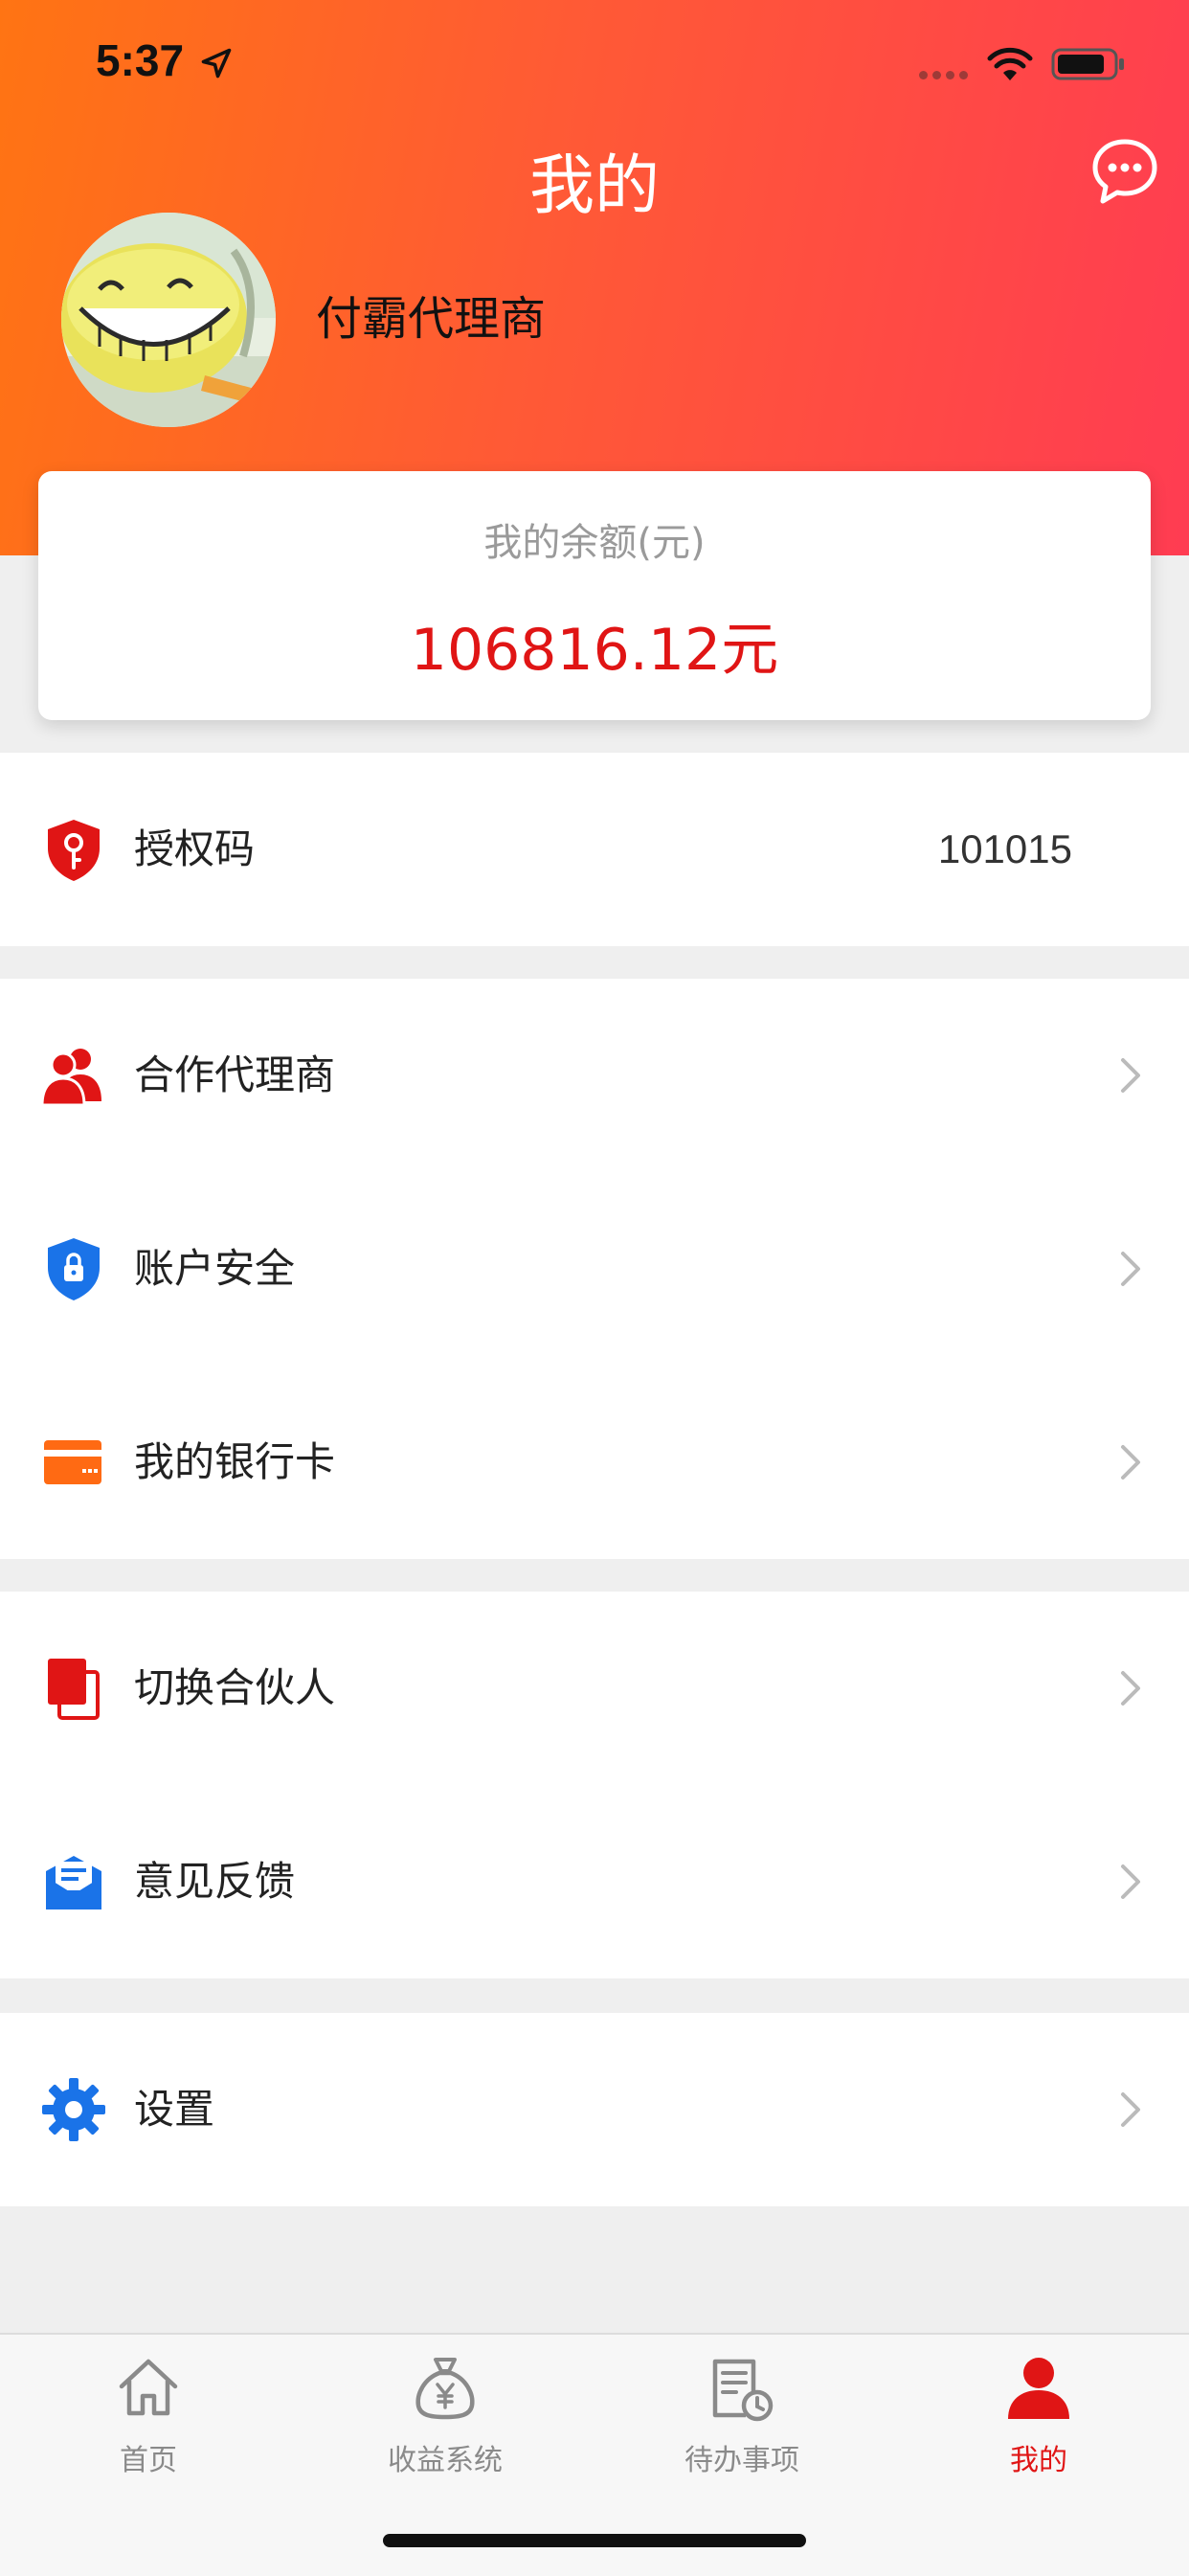  I want to click on status-time: 5:37, so click(140, 60).